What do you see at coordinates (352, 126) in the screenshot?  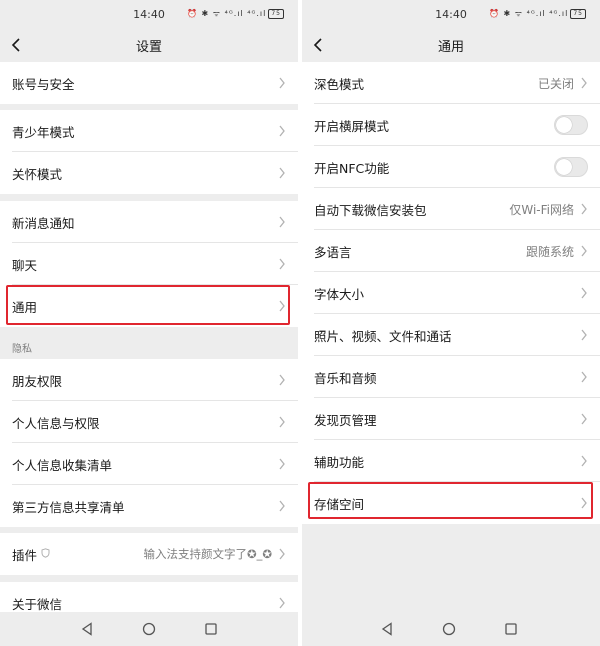 I see `settings-item-label: 开启横屏模式` at bounding box center [352, 126].